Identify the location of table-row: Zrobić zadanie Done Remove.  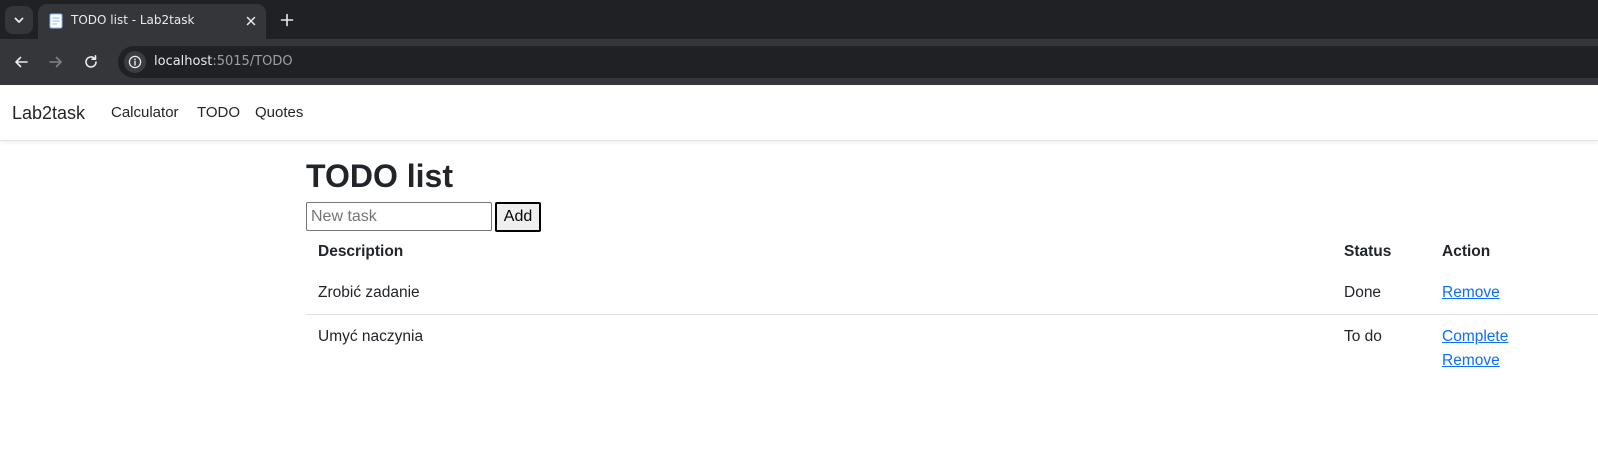
(952, 293).